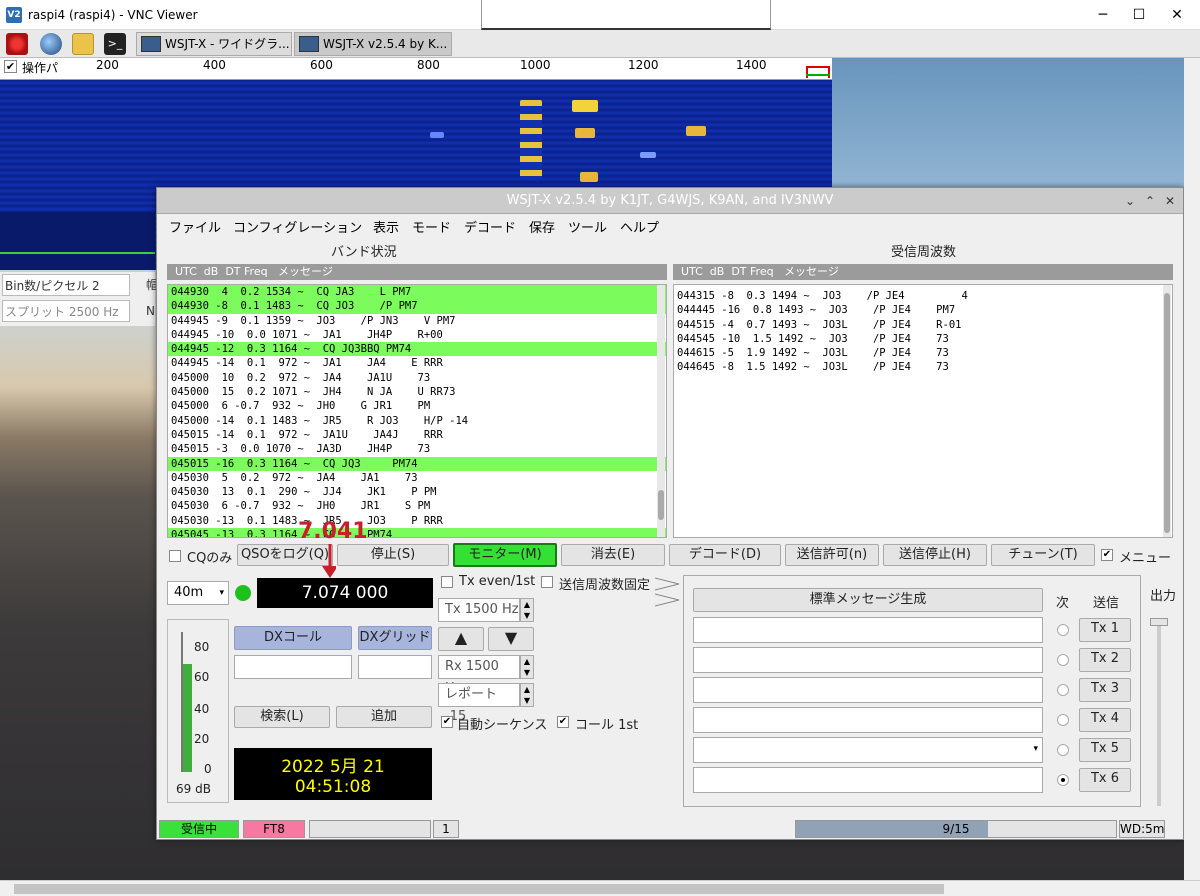 Image resolution: width=1200 pixels, height=896 pixels. I want to click on terminal-icon: >_, so click(115, 44).